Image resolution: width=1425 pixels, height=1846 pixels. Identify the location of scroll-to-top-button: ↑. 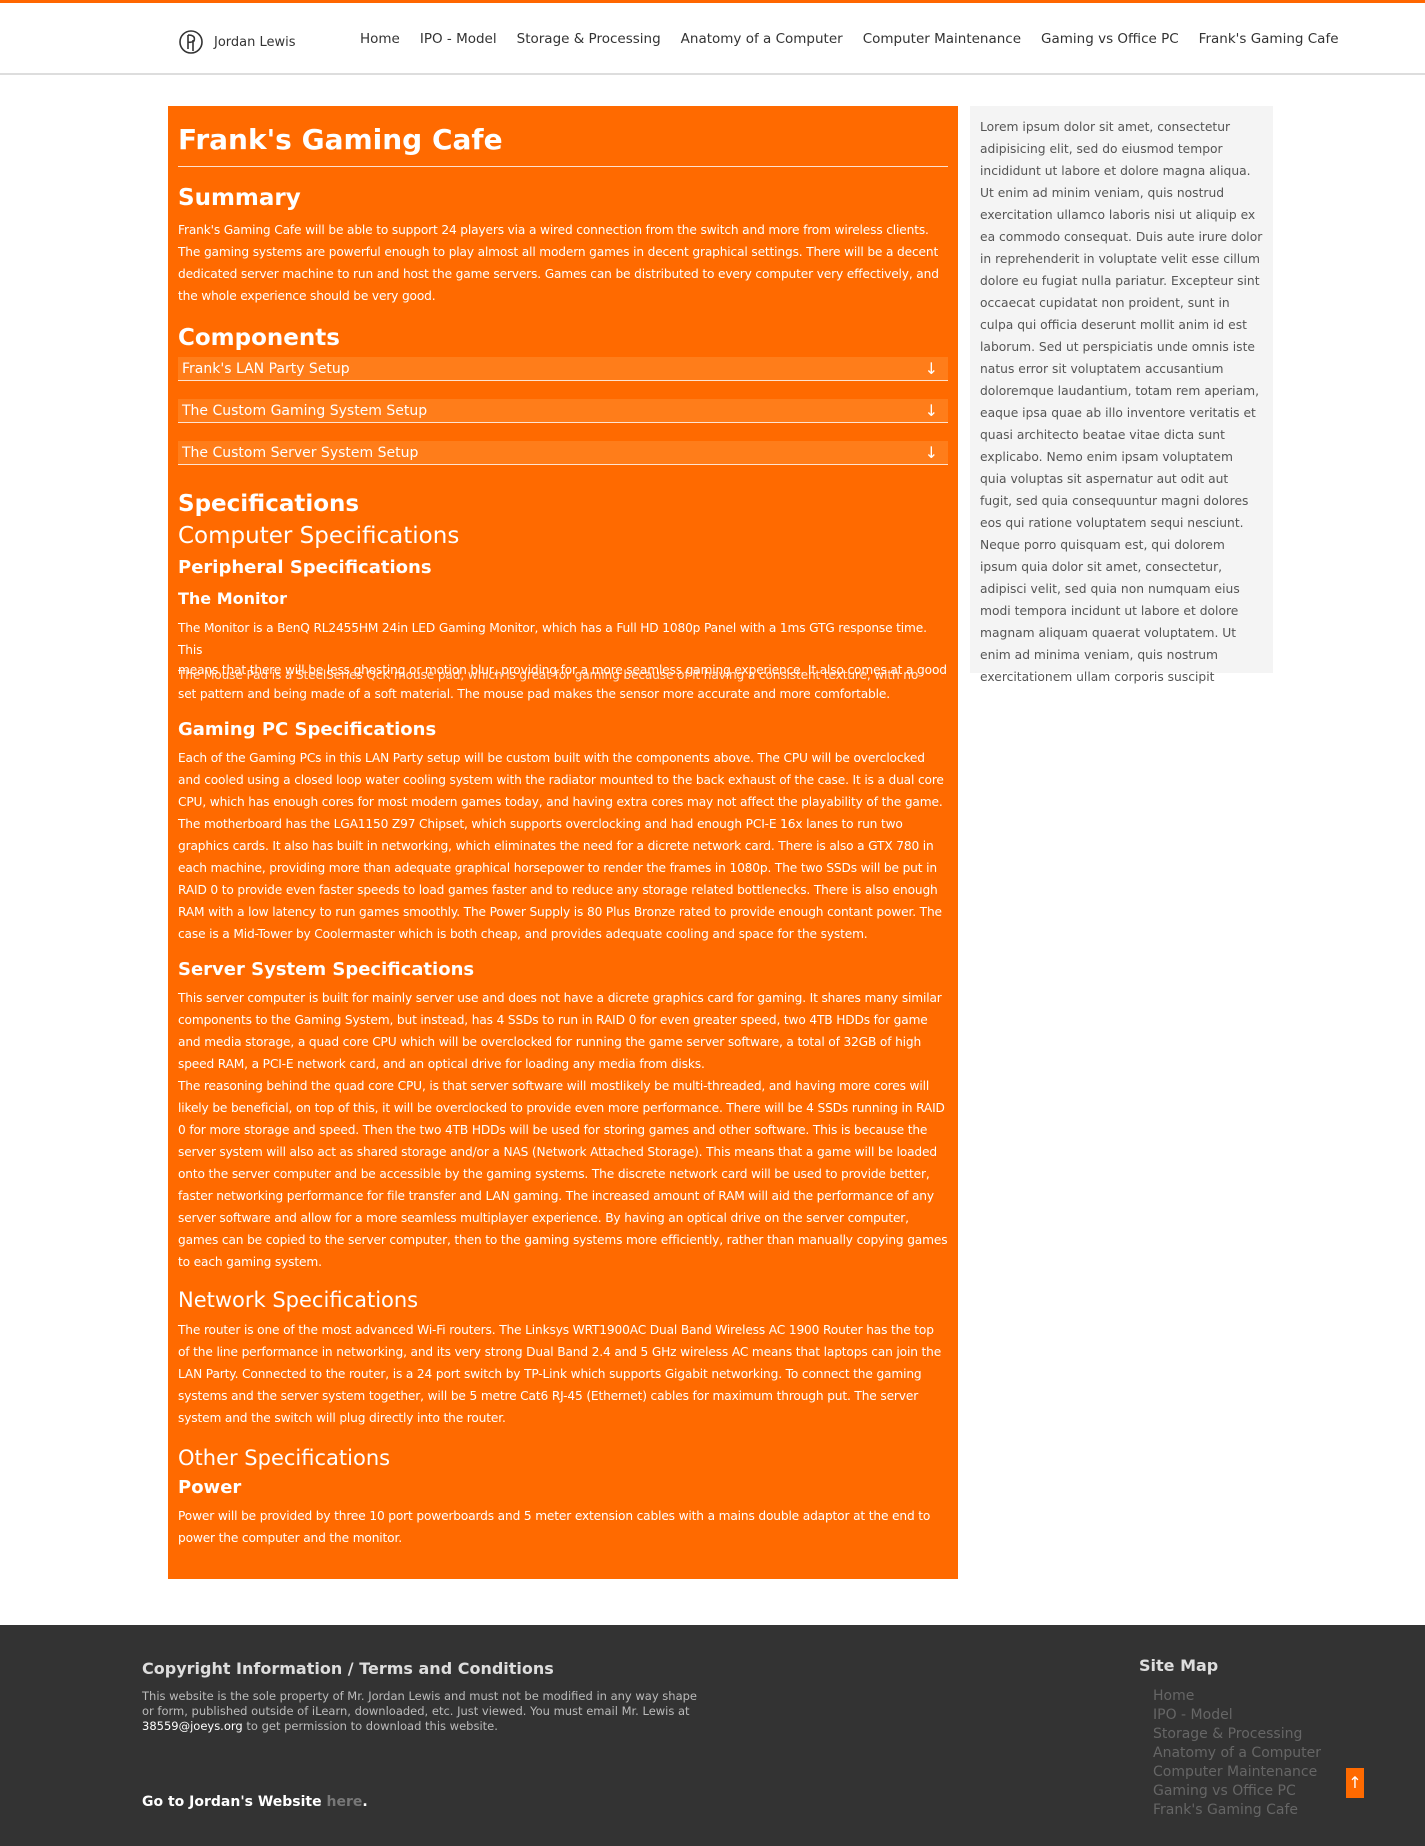
(1355, 1783).